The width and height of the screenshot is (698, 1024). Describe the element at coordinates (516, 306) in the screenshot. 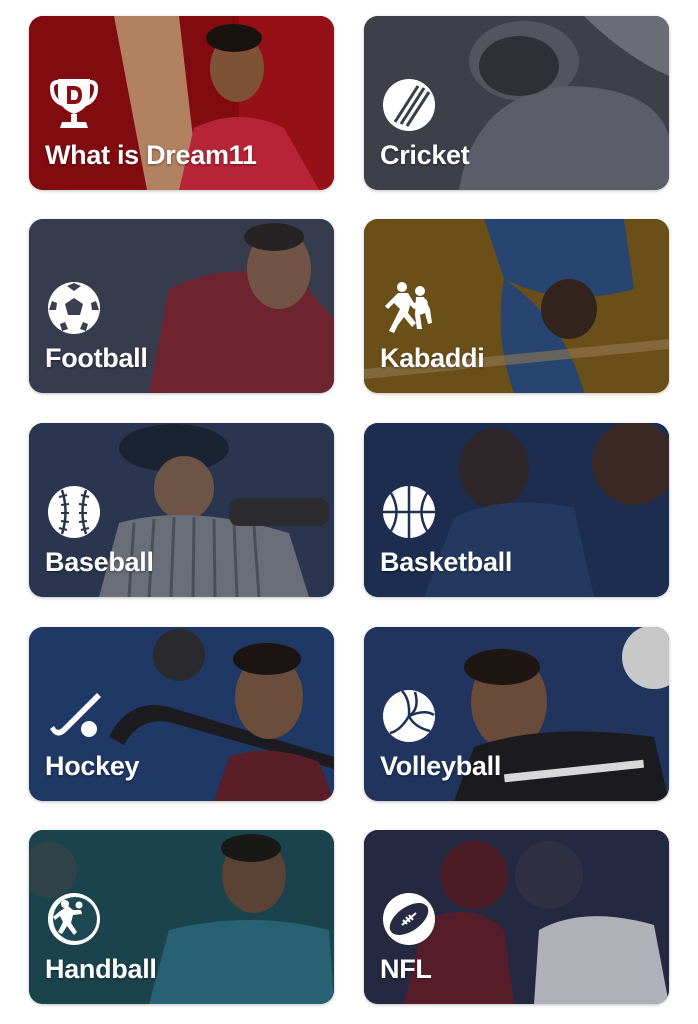

I see `tile-kabaddi: Kabaddi` at that location.